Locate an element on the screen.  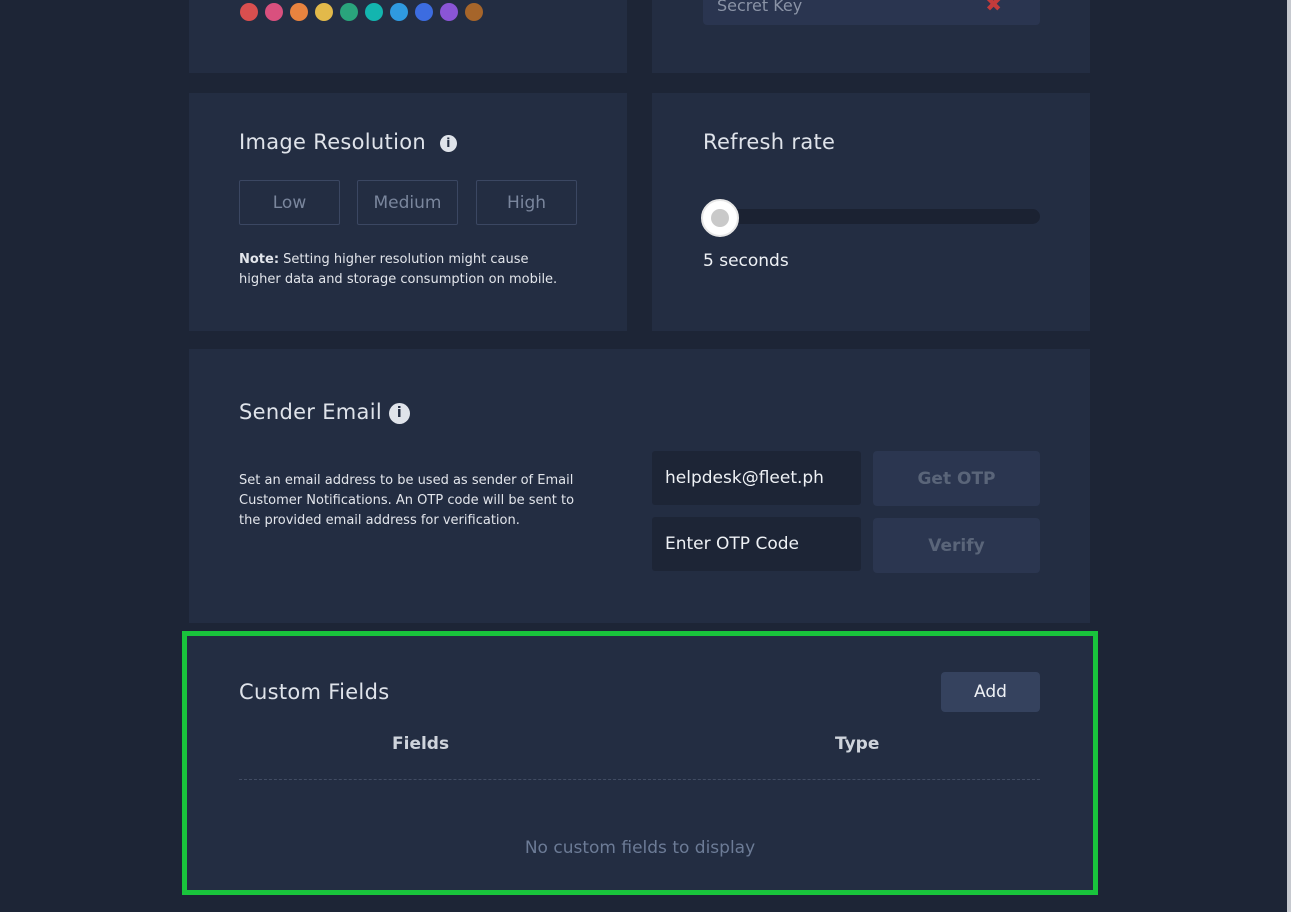
color-card is located at coordinates (408, 36).